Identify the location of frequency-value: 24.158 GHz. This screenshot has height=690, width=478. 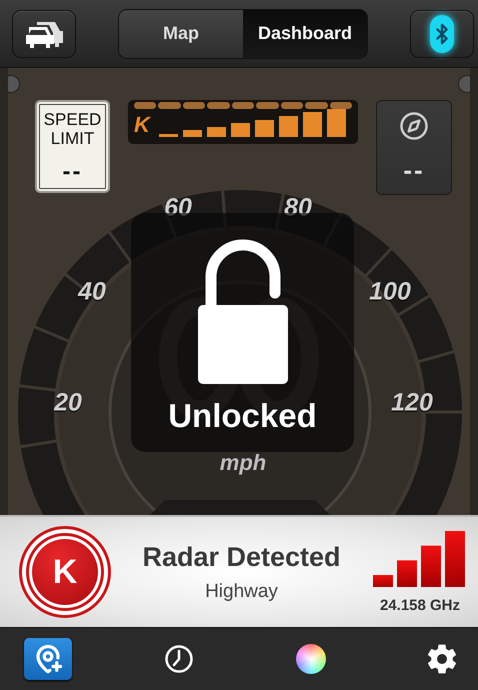
(420, 605).